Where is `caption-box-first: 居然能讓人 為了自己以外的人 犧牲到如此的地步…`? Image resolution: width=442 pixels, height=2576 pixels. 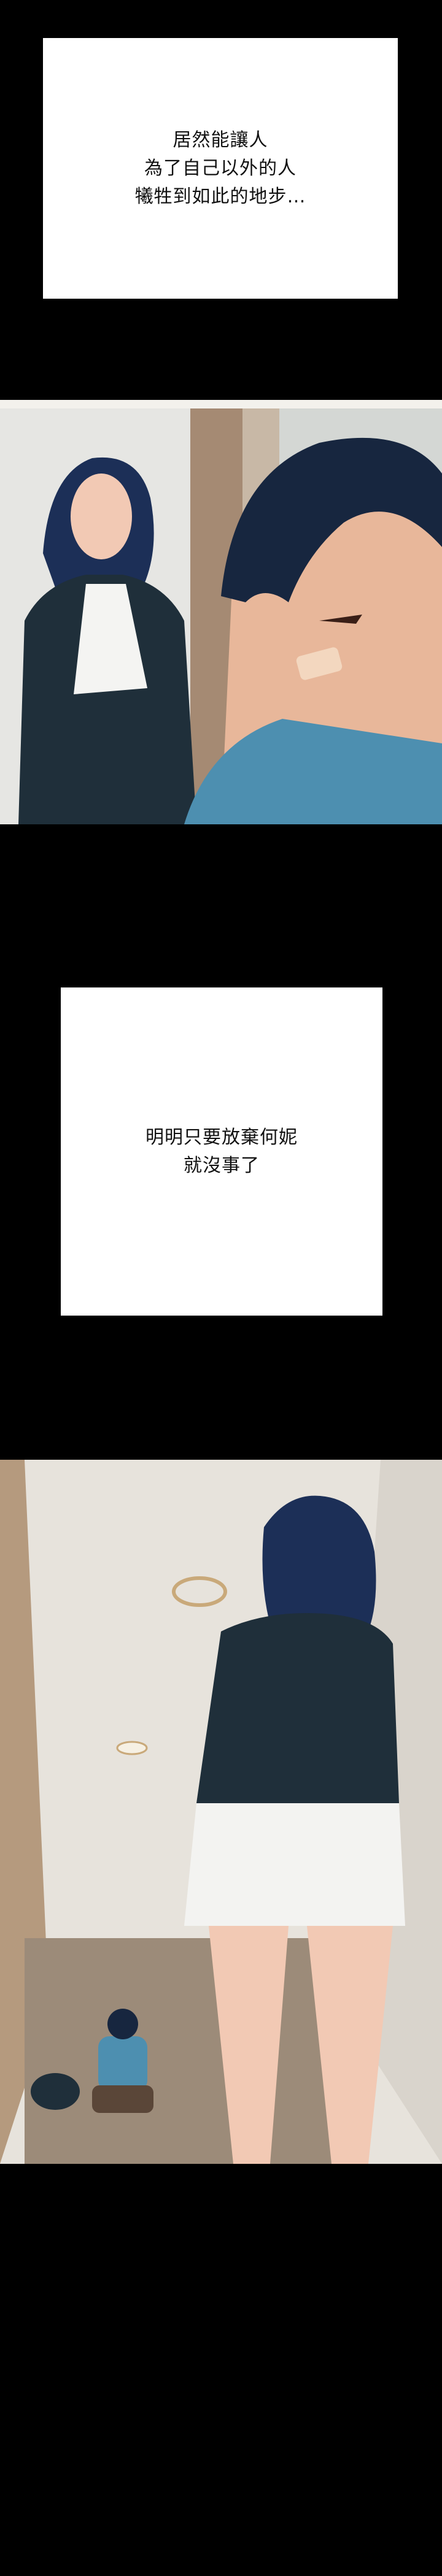
caption-box-first: 居然能讓人 為了自己以外的人 犧牲到如此的地步… is located at coordinates (220, 168).